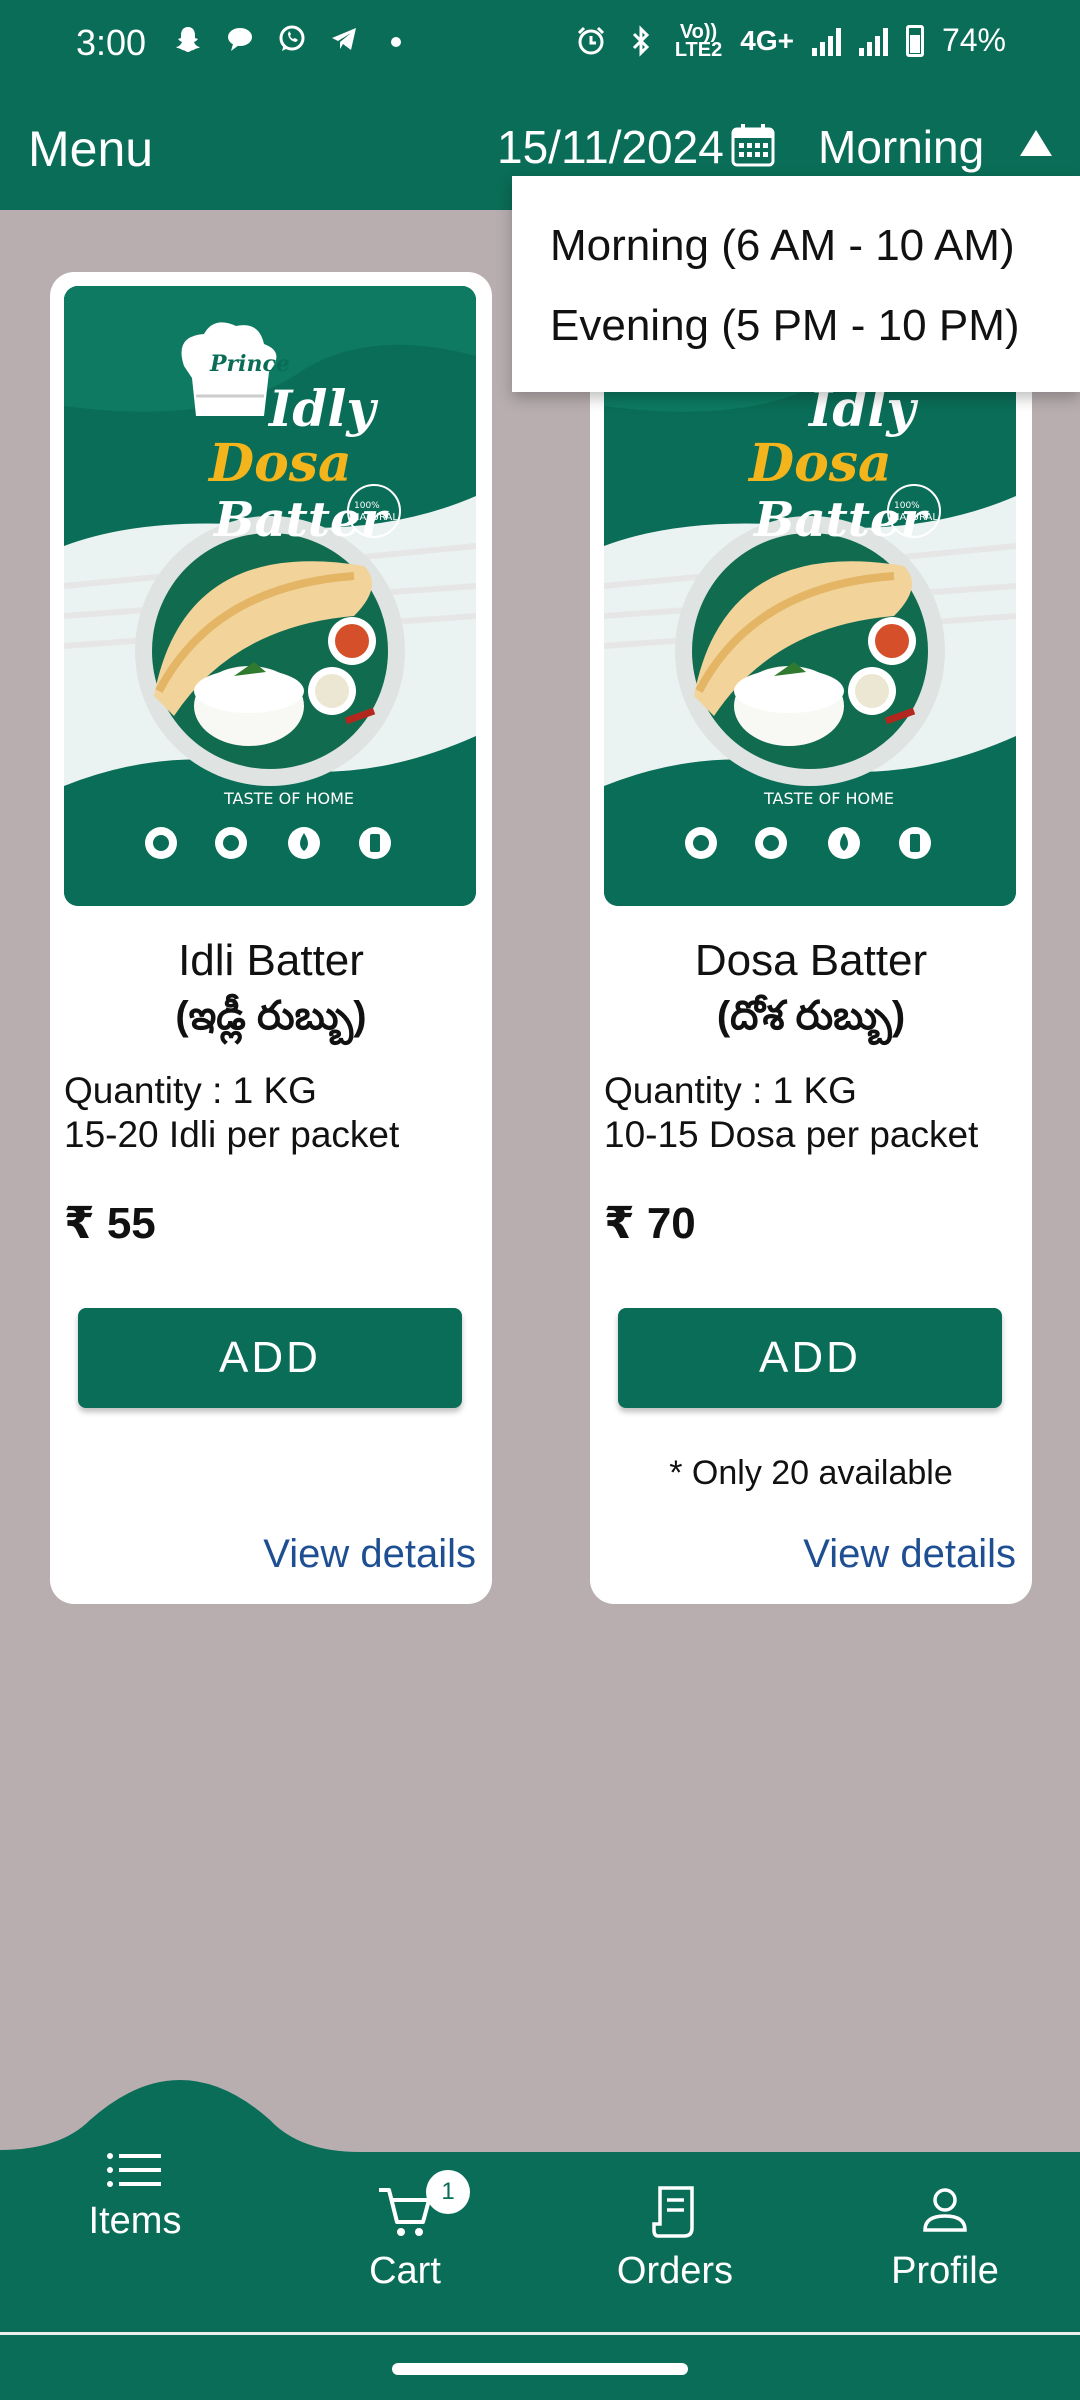 Image resolution: width=1080 pixels, height=2400 pixels. I want to click on slot-option-morning: Morning (6 AM - 10 AM), so click(796, 256).